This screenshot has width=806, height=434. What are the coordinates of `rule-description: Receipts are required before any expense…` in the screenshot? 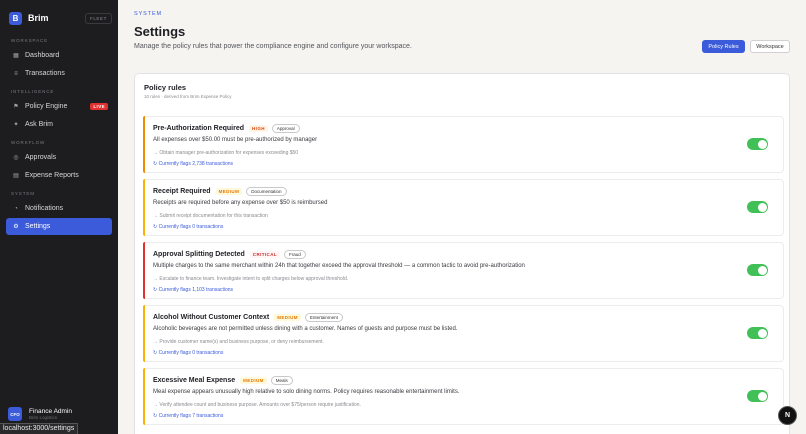 It's located at (240, 203).